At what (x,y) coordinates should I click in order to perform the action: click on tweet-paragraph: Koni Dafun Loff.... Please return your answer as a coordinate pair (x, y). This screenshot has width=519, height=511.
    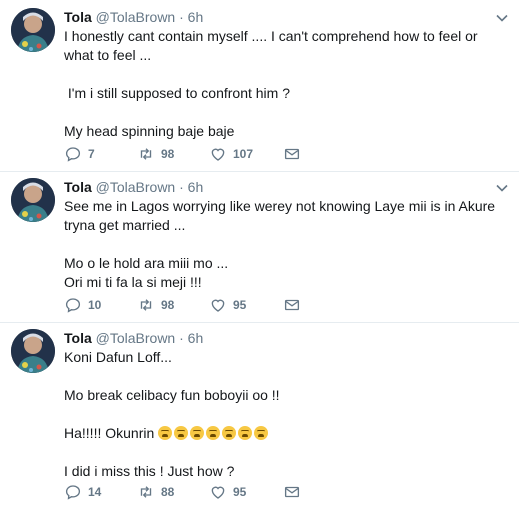
    Looking at the image, I should click on (118, 357).